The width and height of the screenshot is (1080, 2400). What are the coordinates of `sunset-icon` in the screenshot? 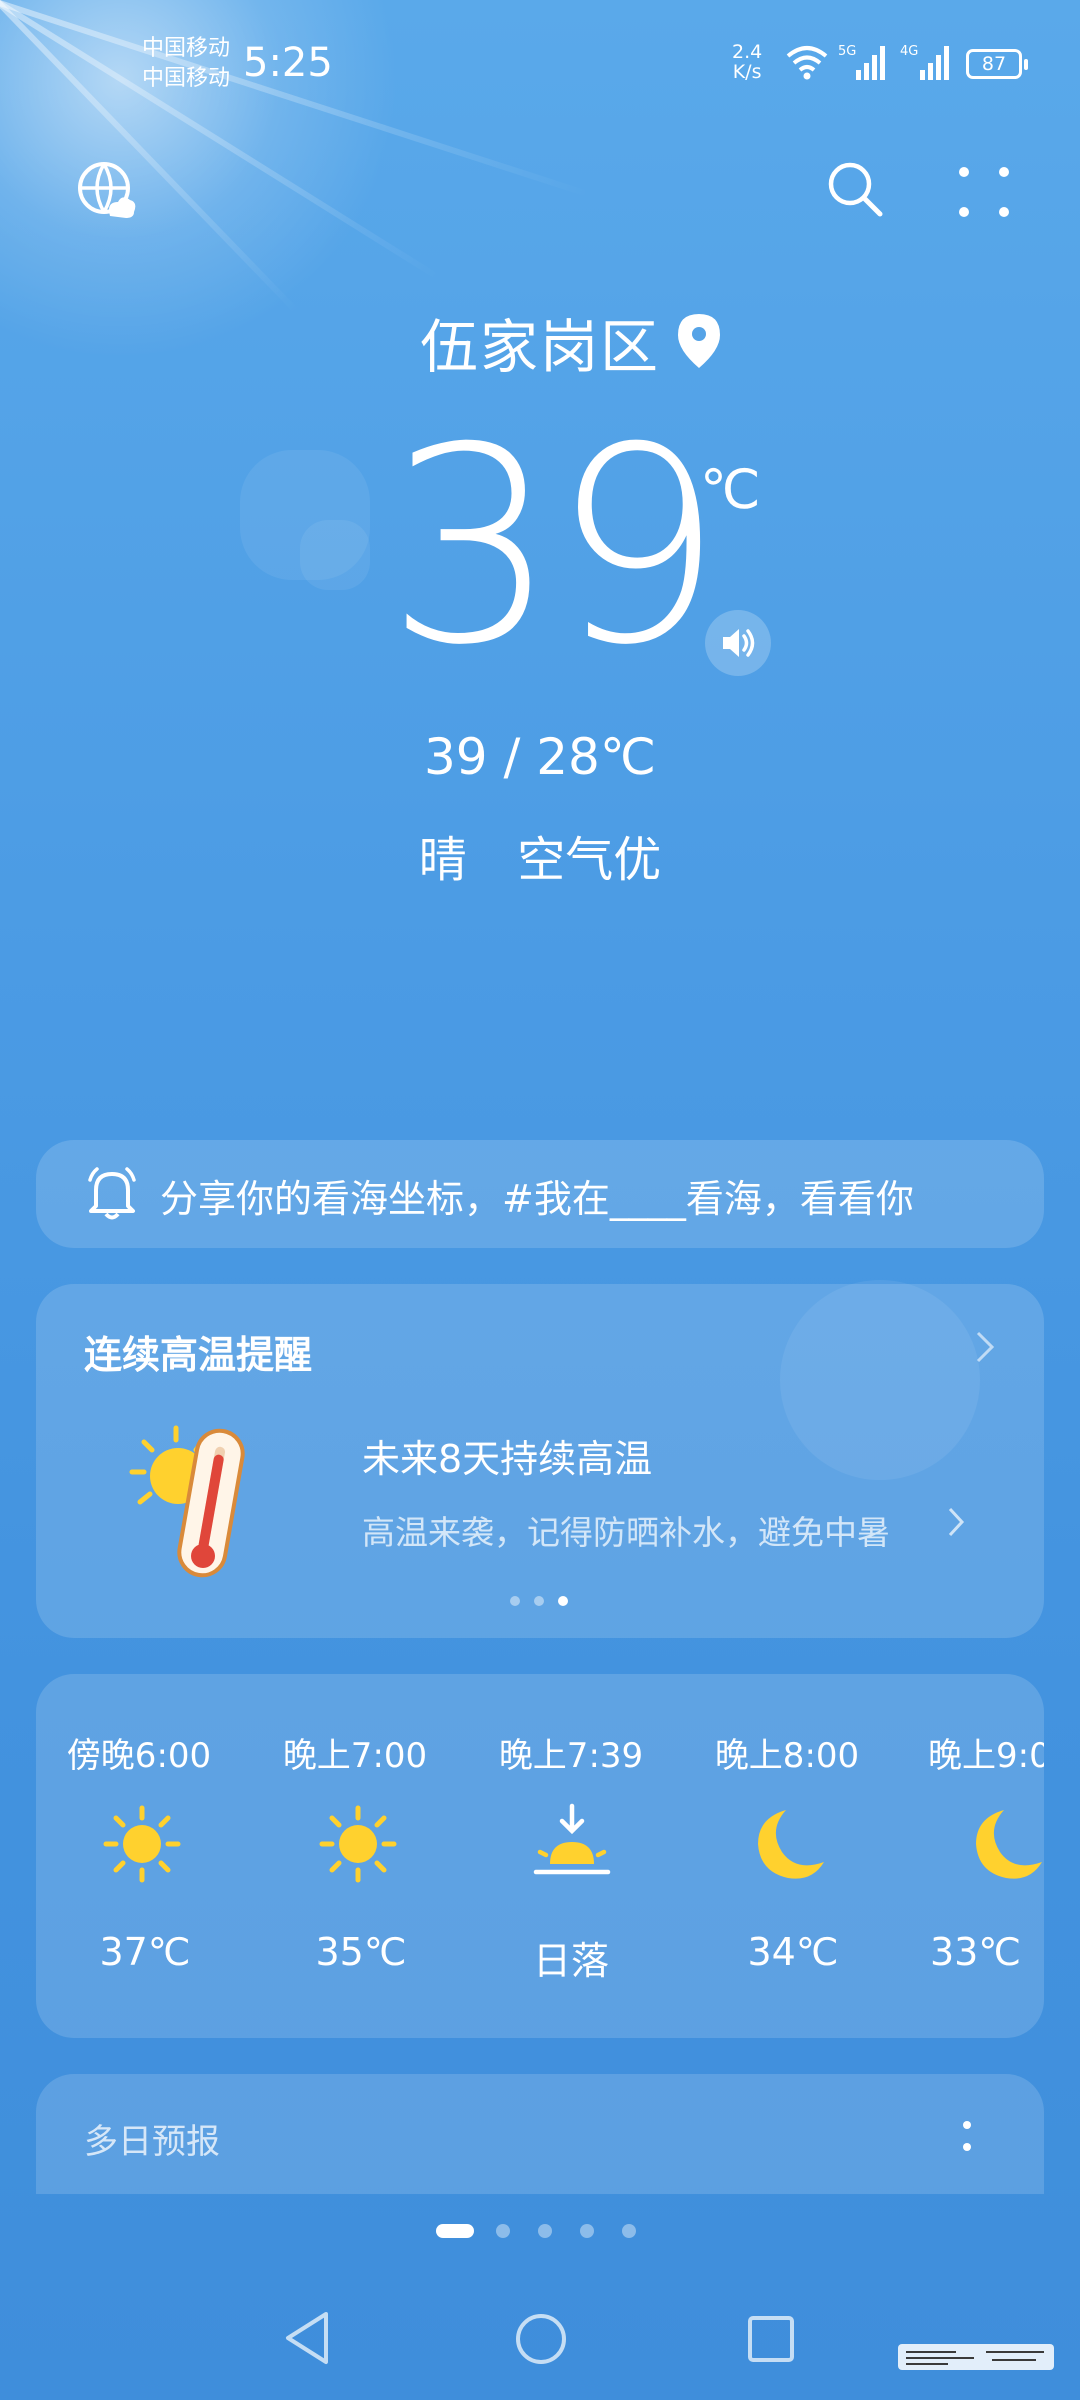 It's located at (572, 1839).